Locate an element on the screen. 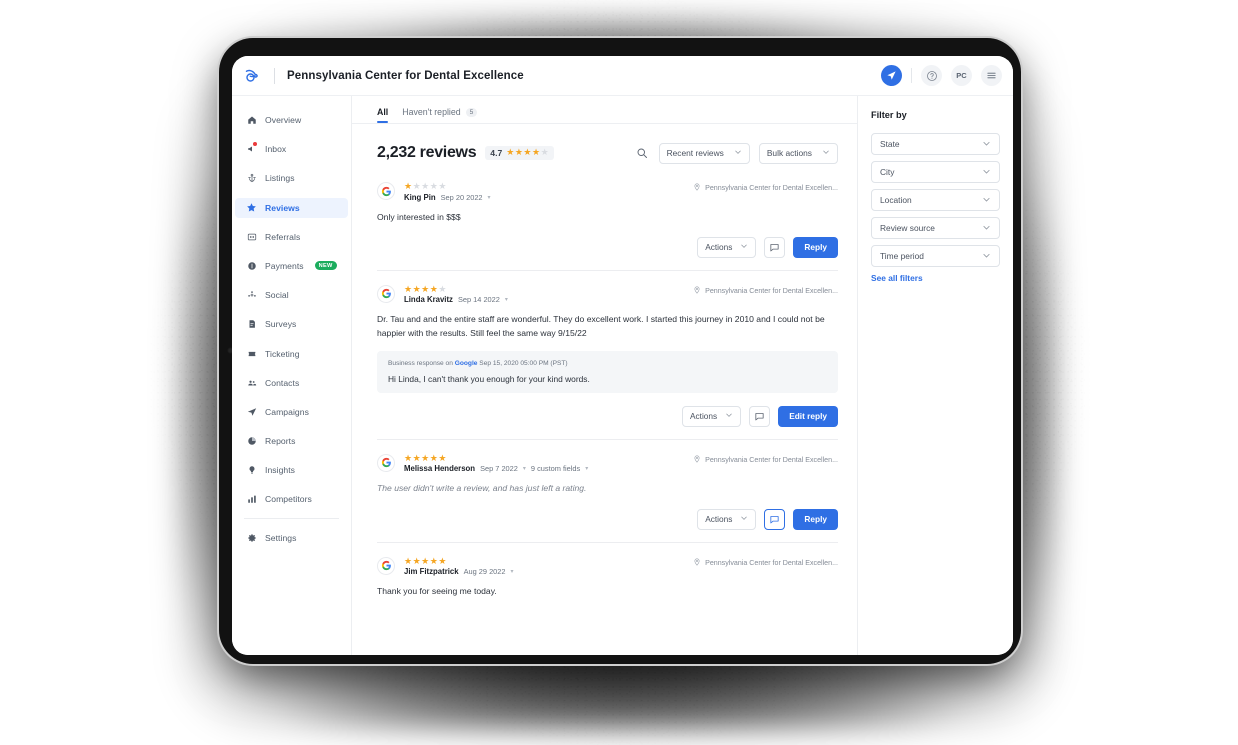  sidebar-item-surveys: Surveys is located at coordinates (291, 324).